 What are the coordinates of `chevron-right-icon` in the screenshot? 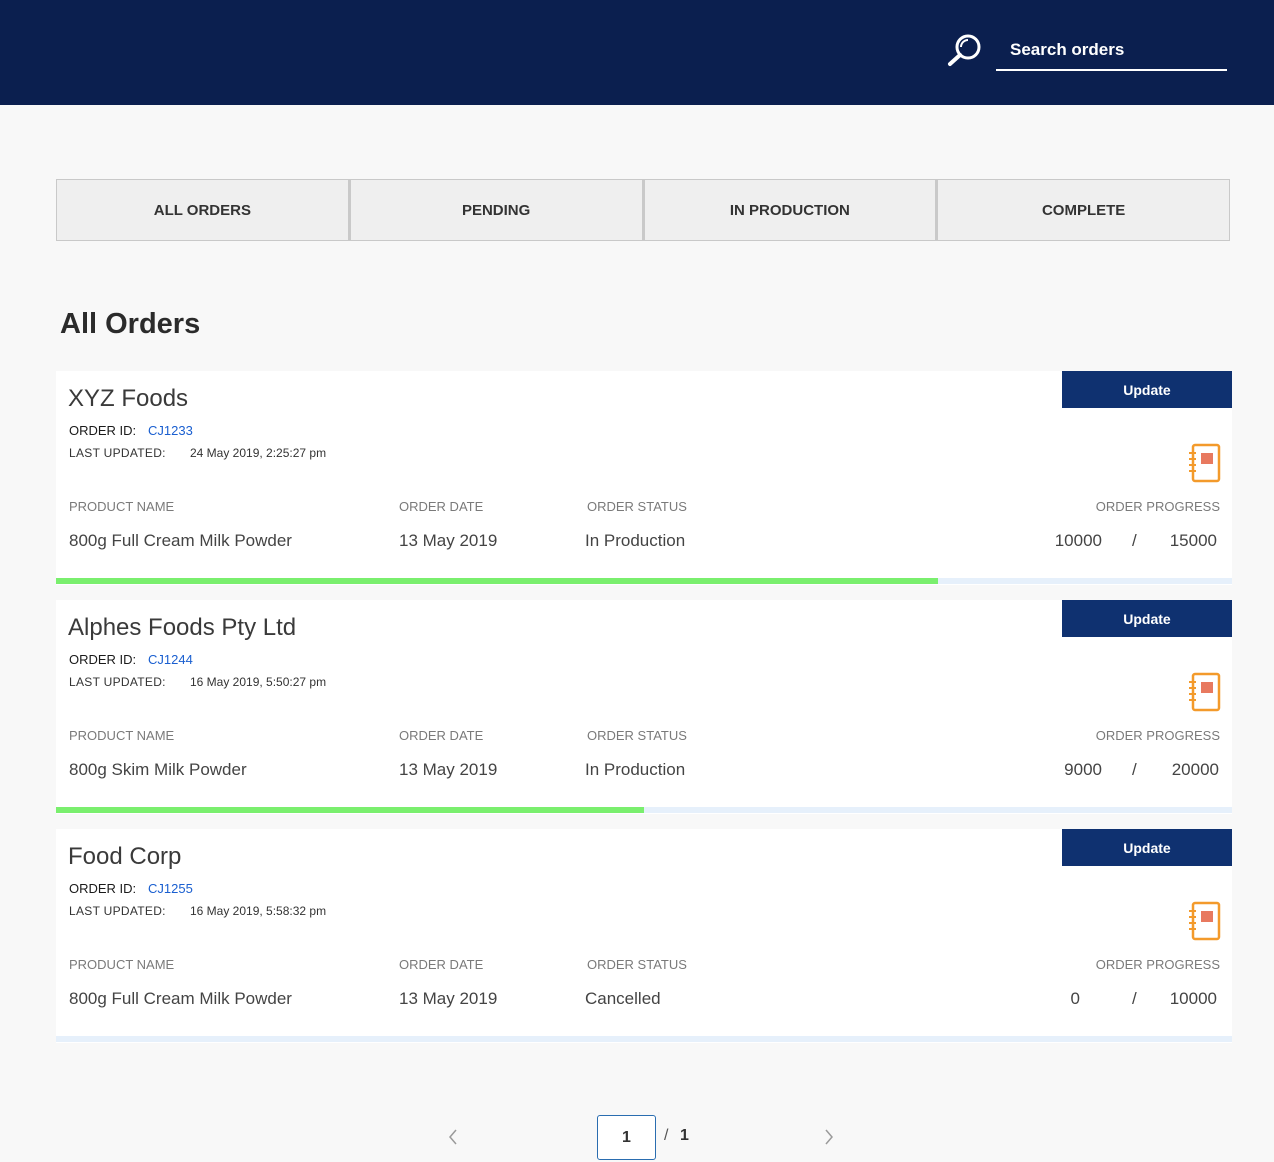 It's located at (829, 1137).